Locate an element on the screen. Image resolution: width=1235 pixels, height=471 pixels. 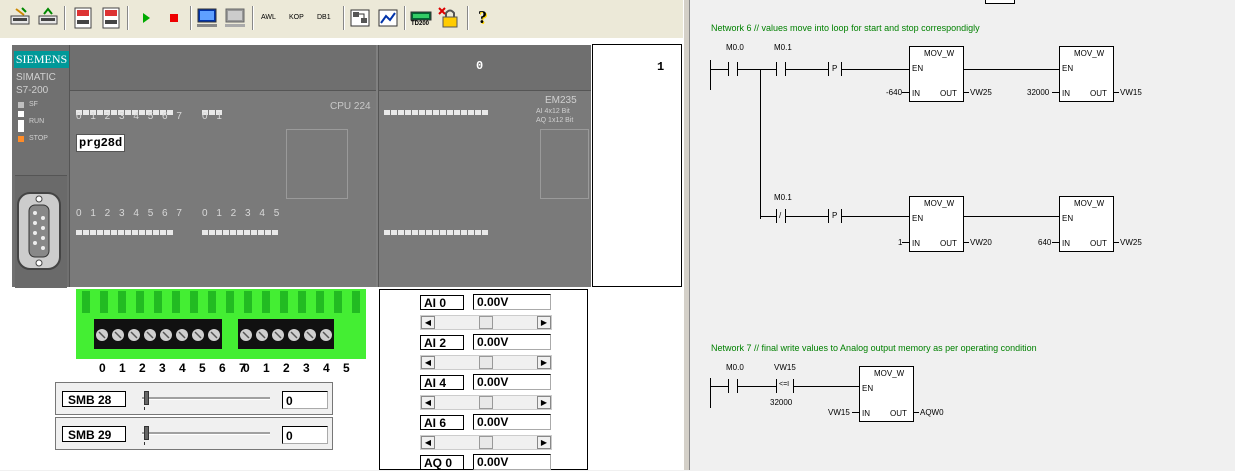
net6-p-contact2: P is located at coordinates (835, 216).